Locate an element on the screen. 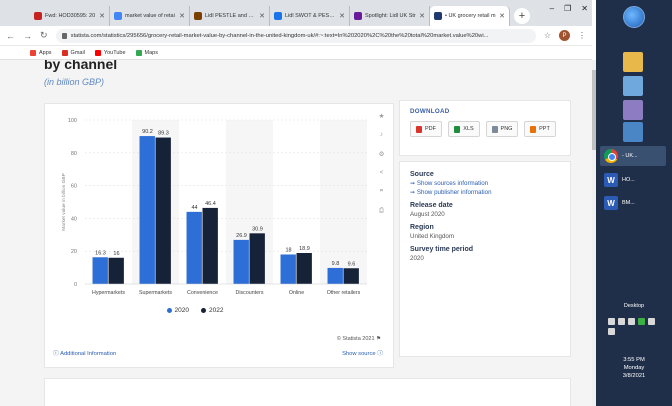  tray-icon is located at coordinates (611, 321).